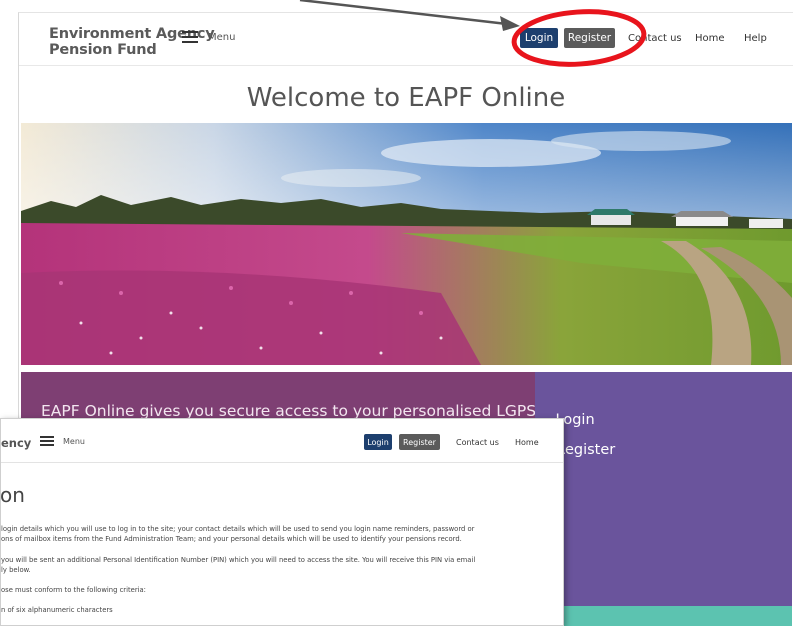 This screenshot has height=626, width=795. I want to click on side-links-panel: ▸Login ▸Register, so click(663, 489).